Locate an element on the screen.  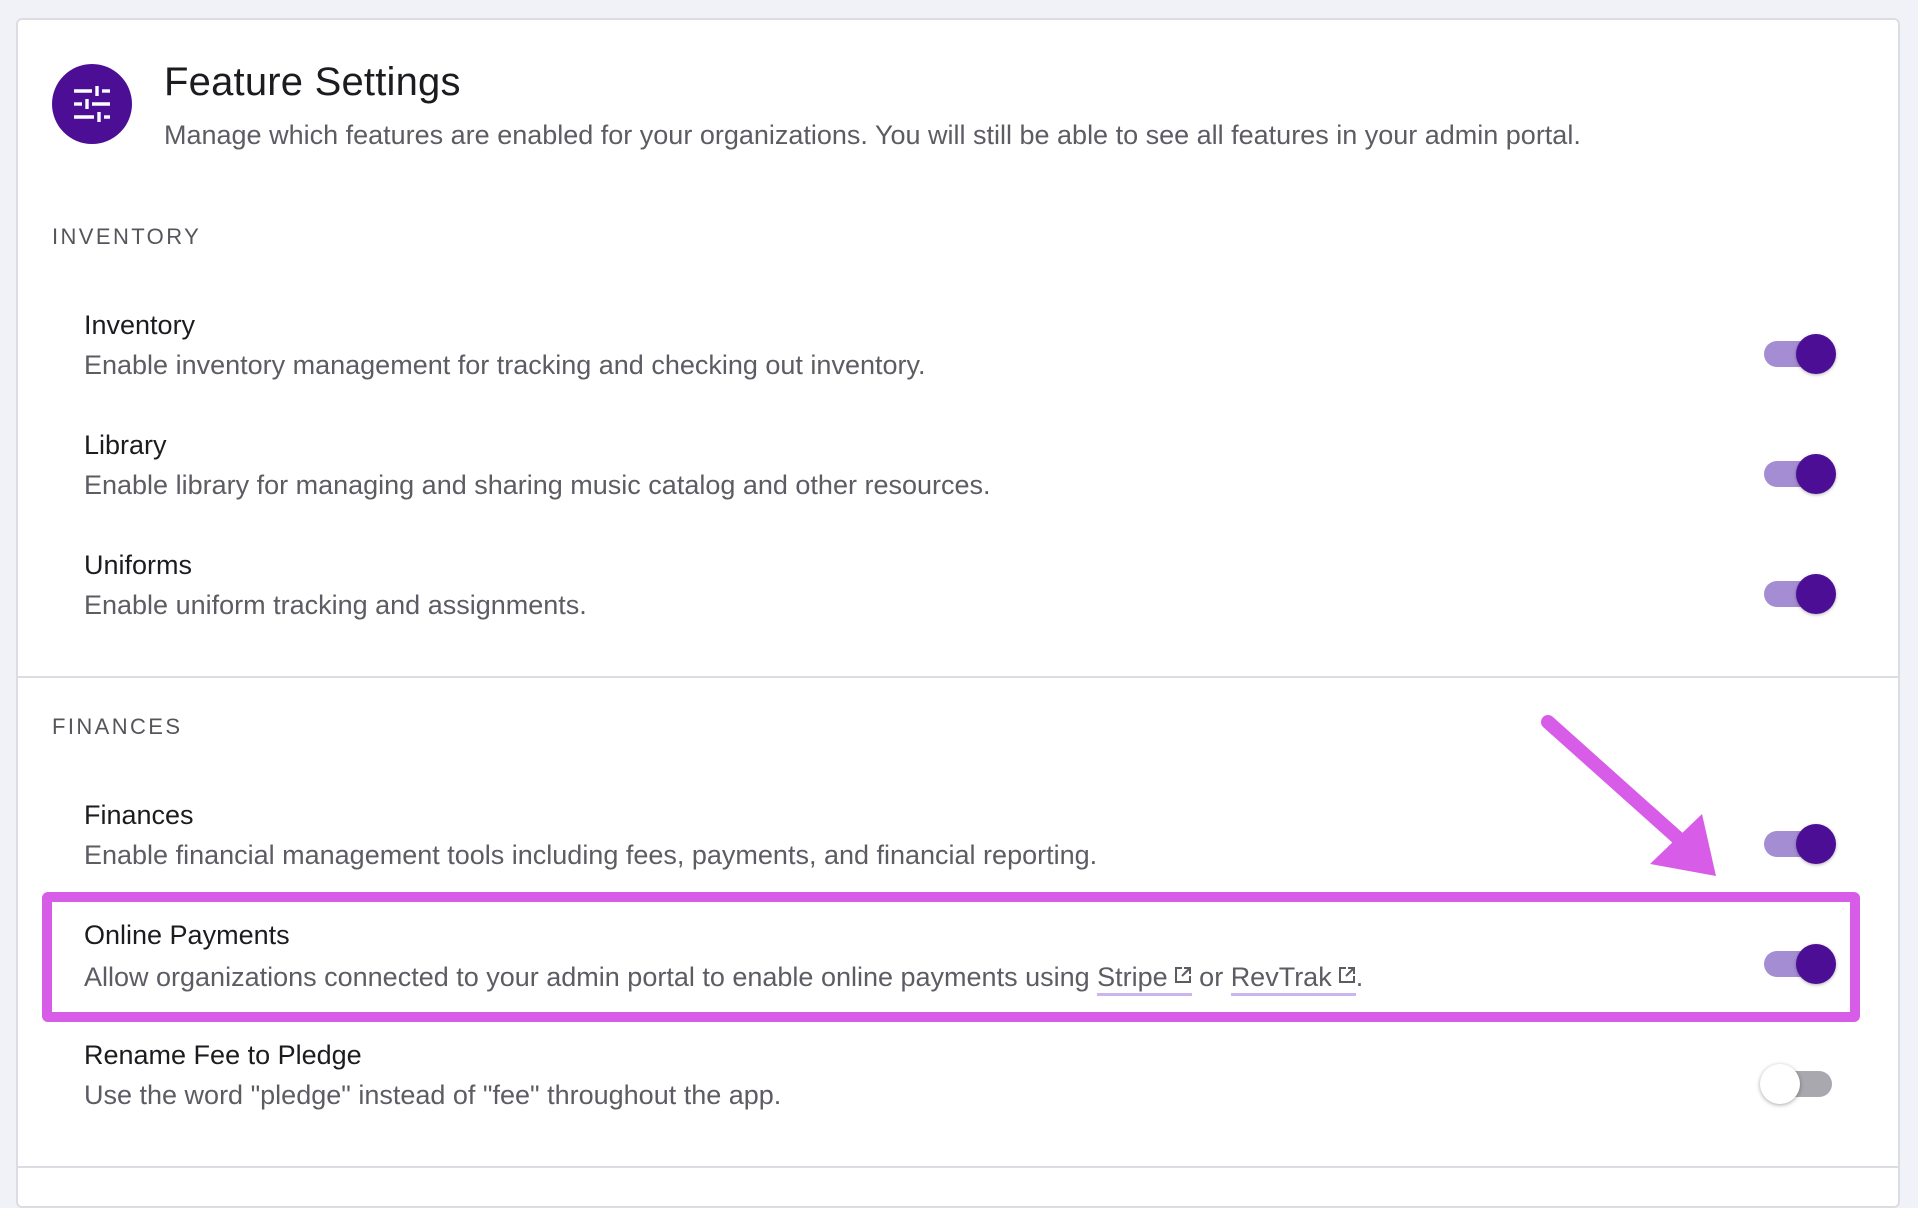
setting-description: Enable uniform tracking and assignments. is located at coordinates (335, 605).